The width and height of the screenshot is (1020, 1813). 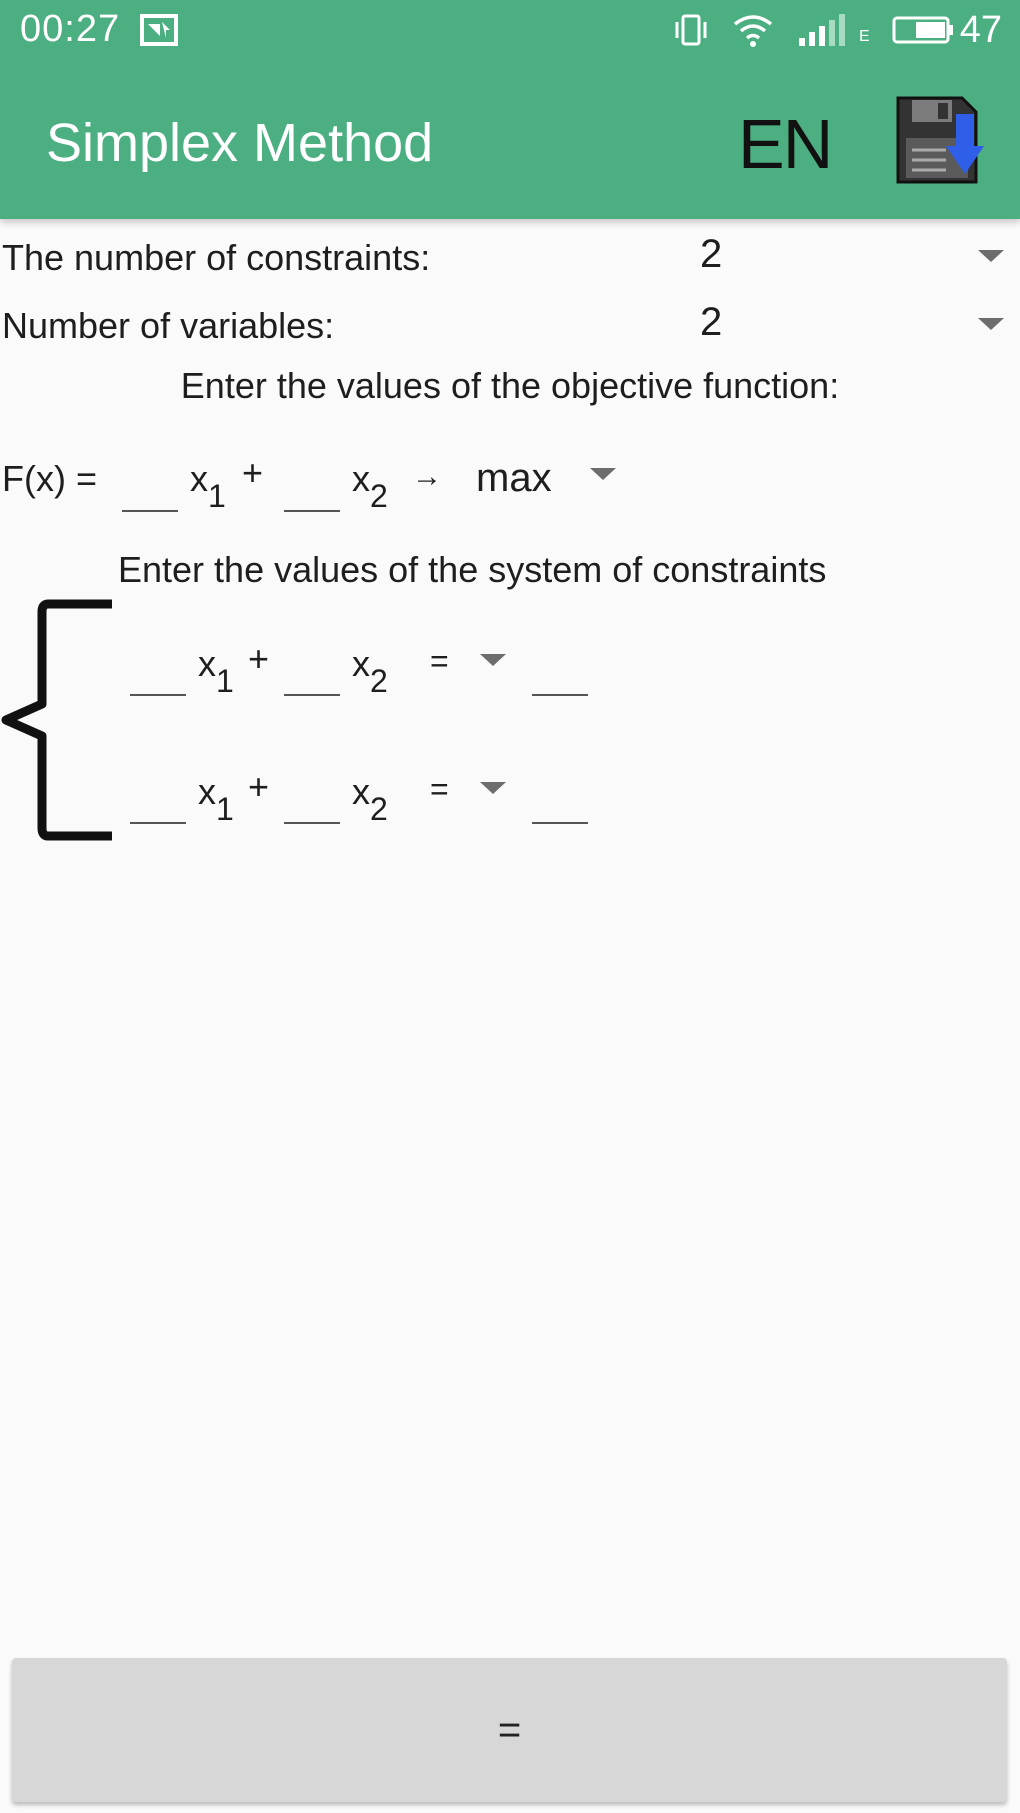 What do you see at coordinates (439, 789) in the screenshot?
I see `constraint-2-sign-select: =` at bounding box center [439, 789].